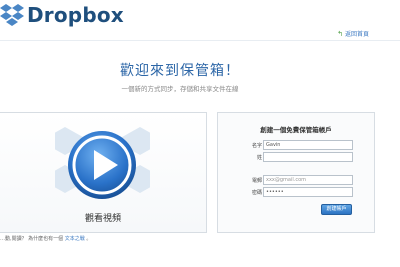 The image size is (400, 267). What do you see at coordinates (102, 167) in the screenshot?
I see `play-video-icon` at bounding box center [102, 167].